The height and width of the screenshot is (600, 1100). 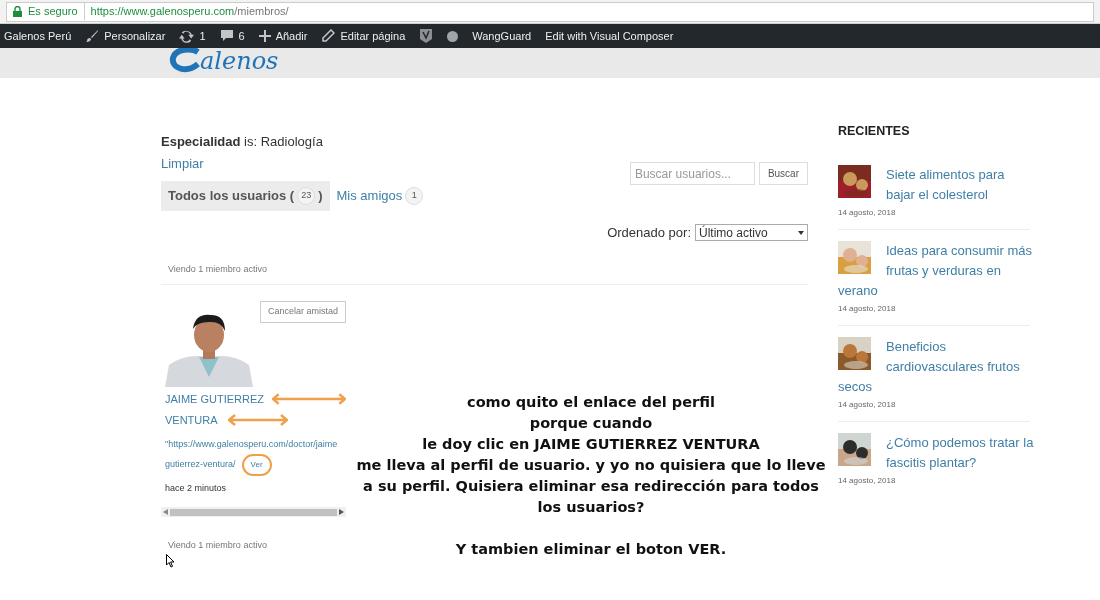 I want to click on admin-bar-item: Editar página, so click(x=363, y=36).